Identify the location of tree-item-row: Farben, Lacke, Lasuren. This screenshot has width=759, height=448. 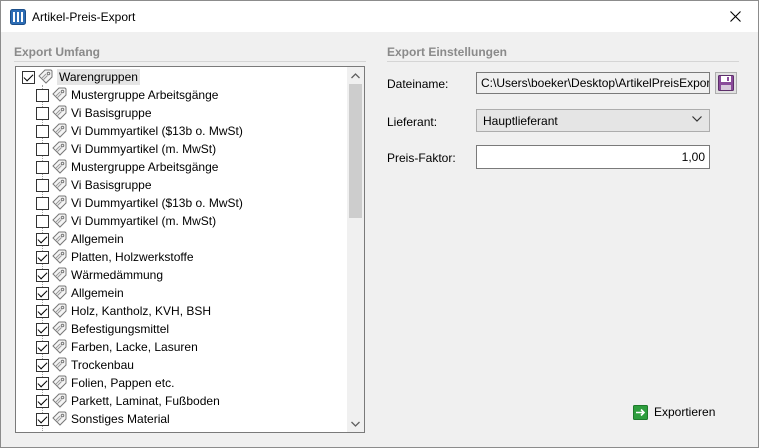
(182, 347).